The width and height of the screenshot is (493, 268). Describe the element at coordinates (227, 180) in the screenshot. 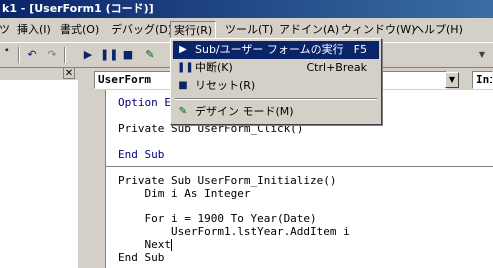

I see `code-line: Private Sub UserForm_Initialize()` at that location.